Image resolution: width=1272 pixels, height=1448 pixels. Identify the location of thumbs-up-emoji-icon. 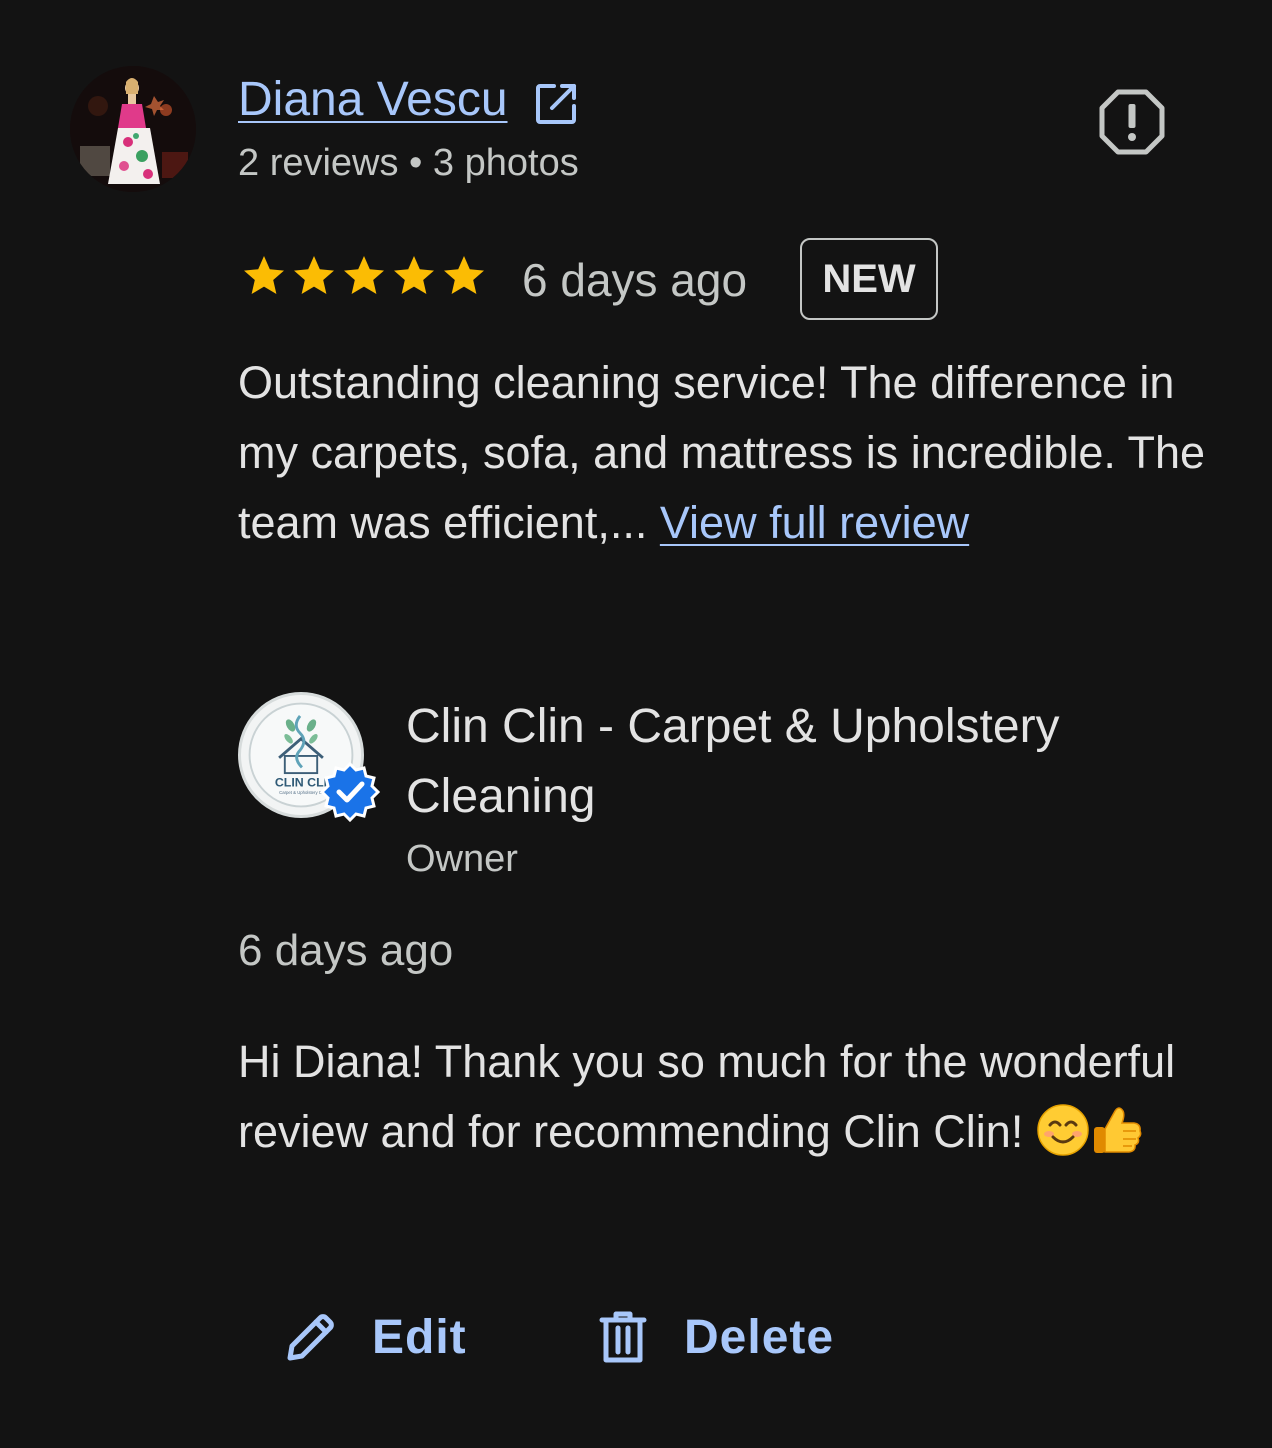
(1117, 1130).